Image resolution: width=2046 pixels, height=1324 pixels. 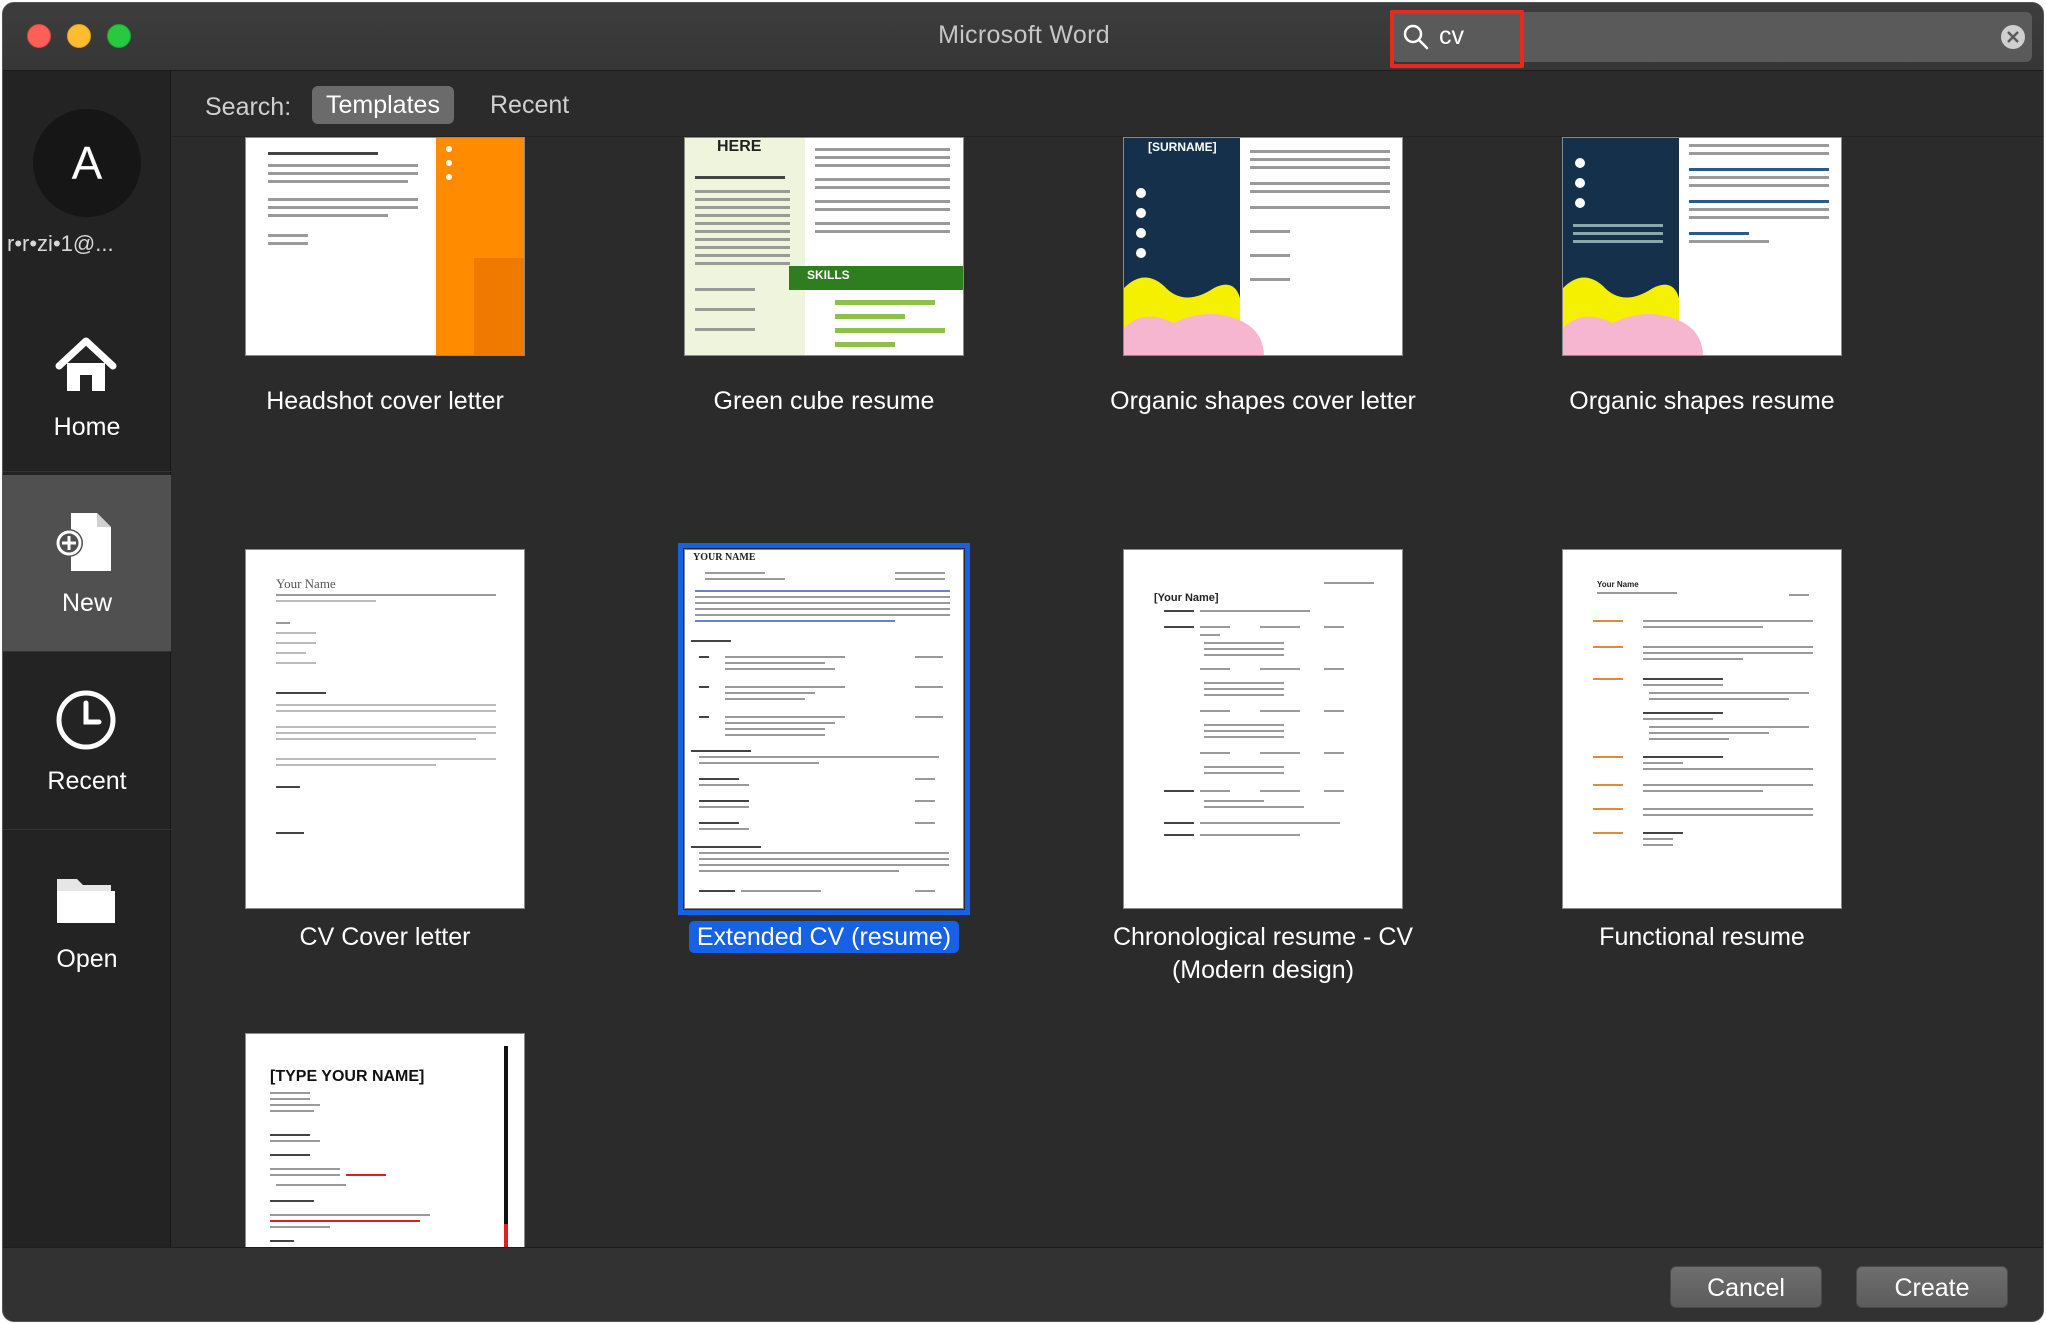 I want to click on new-document-icon, so click(x=83, y=542).